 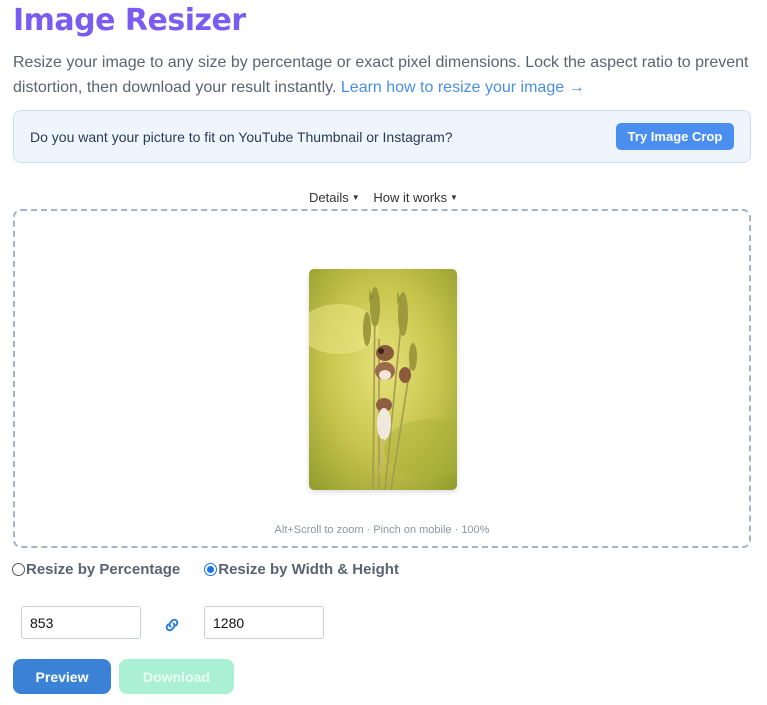 I want to click on percentage-radio, so click(x=18, y=569).